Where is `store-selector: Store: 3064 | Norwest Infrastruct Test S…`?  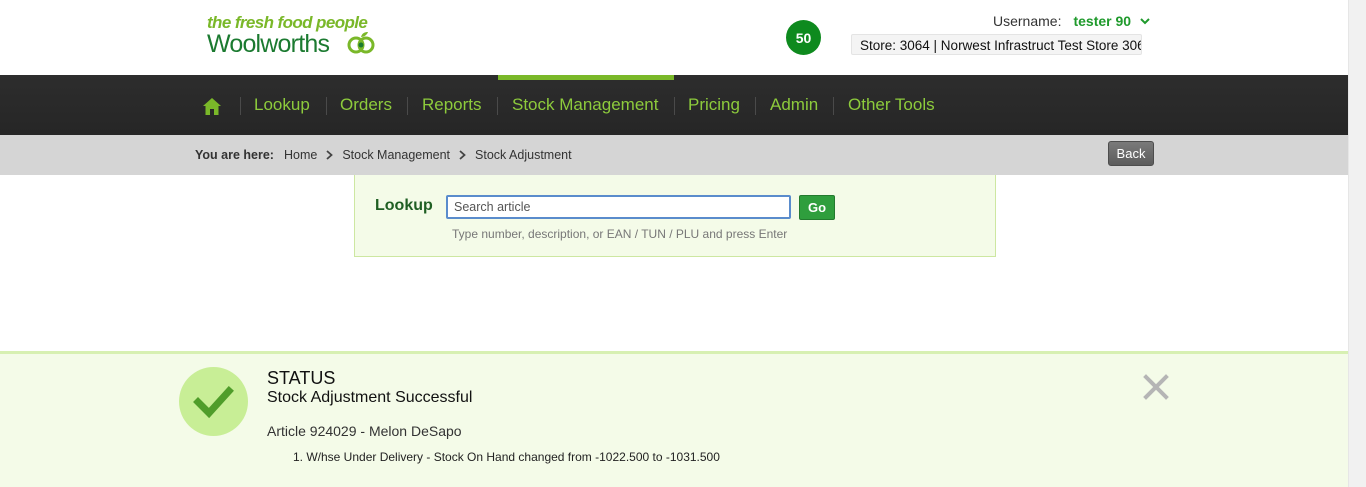
store-selector: Store: 3064 | Norwest Infrastruct Test S… is located at coordinates (996, 44).